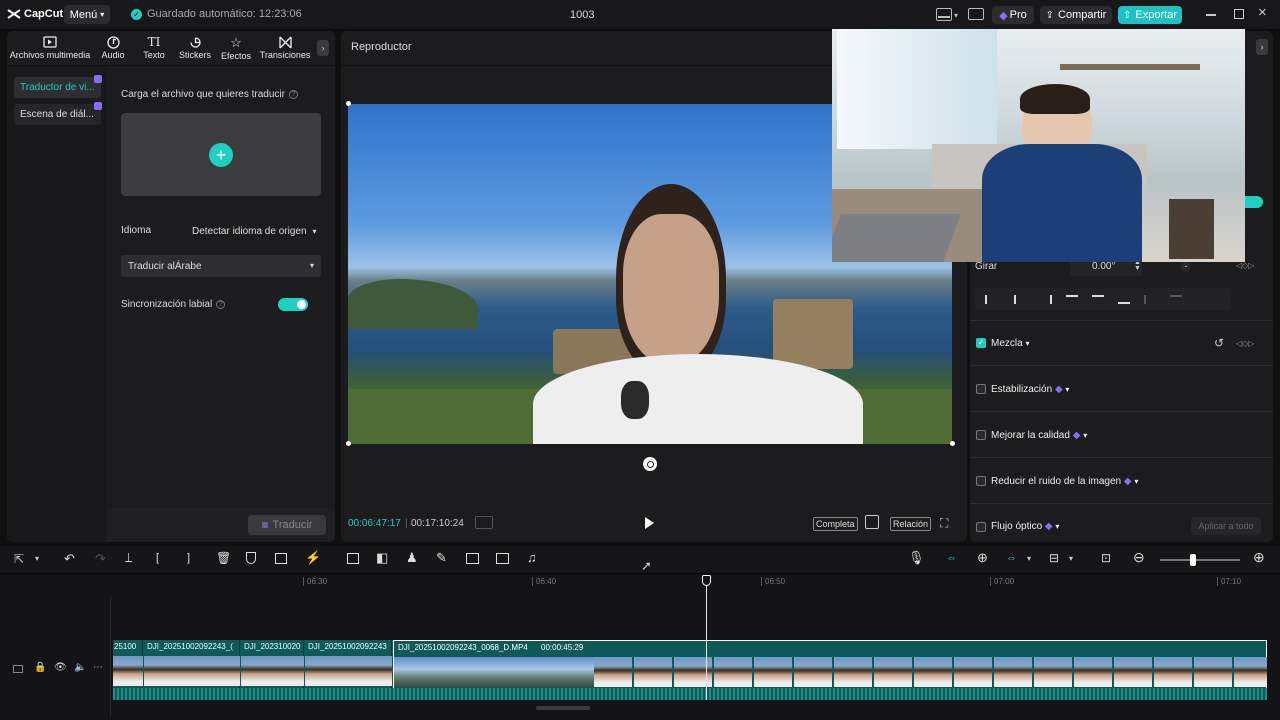 The width and height of the screenshot is (1280, 720). Describe the element at coordinates (944, 14) in the screenshot. I see `layout-icon` at that location.